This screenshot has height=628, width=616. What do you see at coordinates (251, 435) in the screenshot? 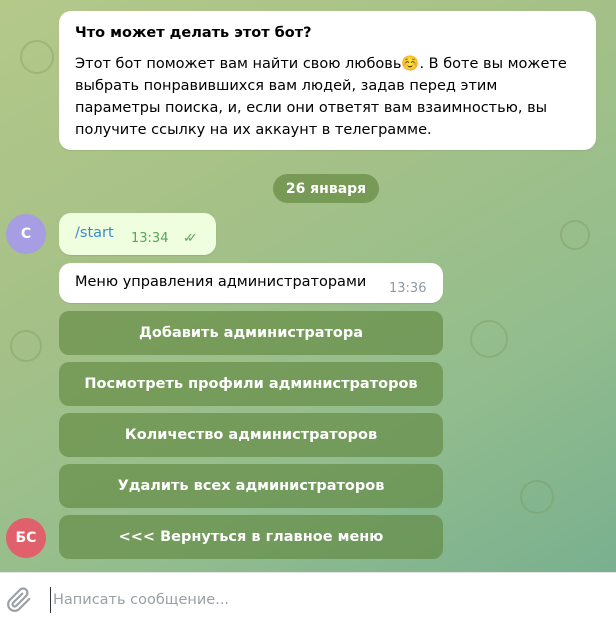
I see `keyboard-button-admin-count: Количество администраторов` at bounding box center [251, 435].